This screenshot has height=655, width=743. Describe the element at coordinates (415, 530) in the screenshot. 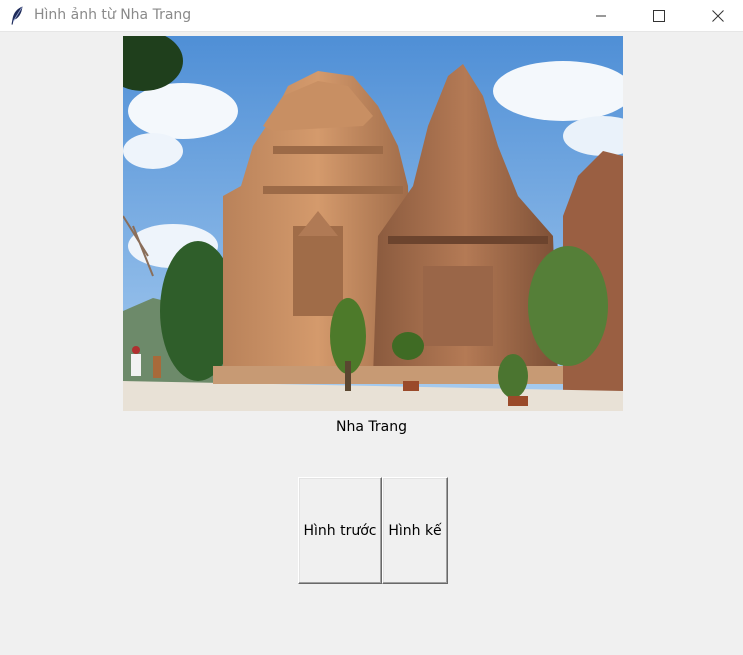

I see `next-image-button: Hình kế` at that location.